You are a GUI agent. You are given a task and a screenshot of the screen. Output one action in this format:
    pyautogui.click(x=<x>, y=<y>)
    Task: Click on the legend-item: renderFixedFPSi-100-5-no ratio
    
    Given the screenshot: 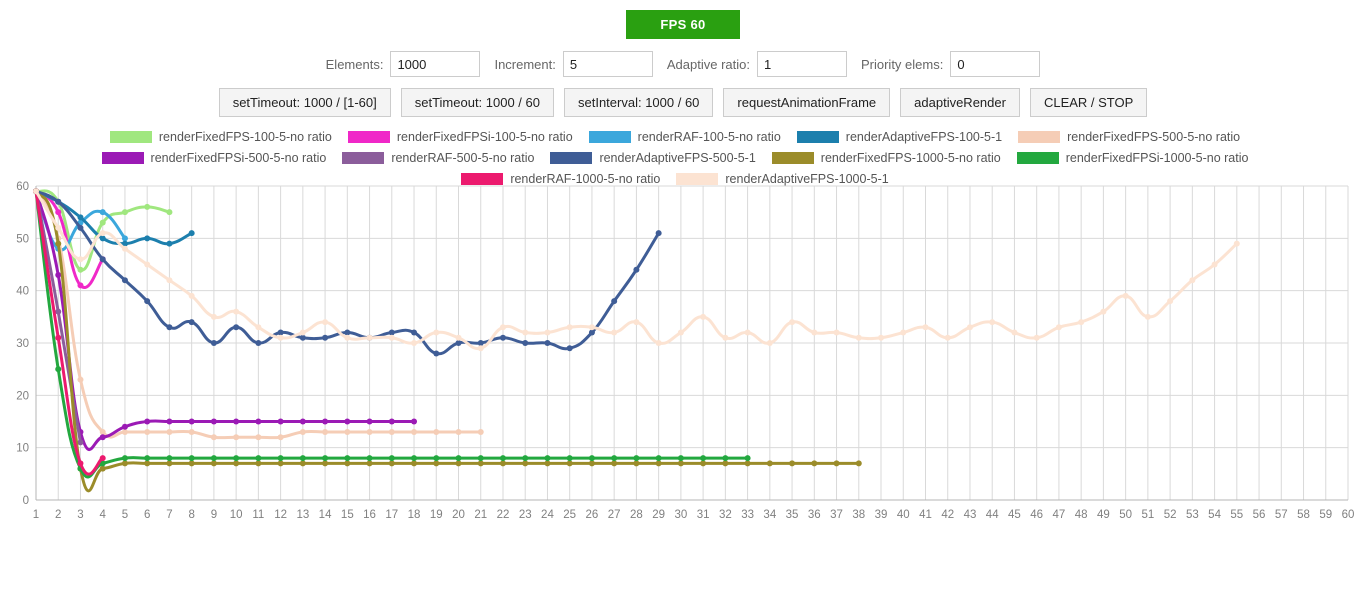 What is the action you would take?
    pyautogui.click(x=460, y=137)
    